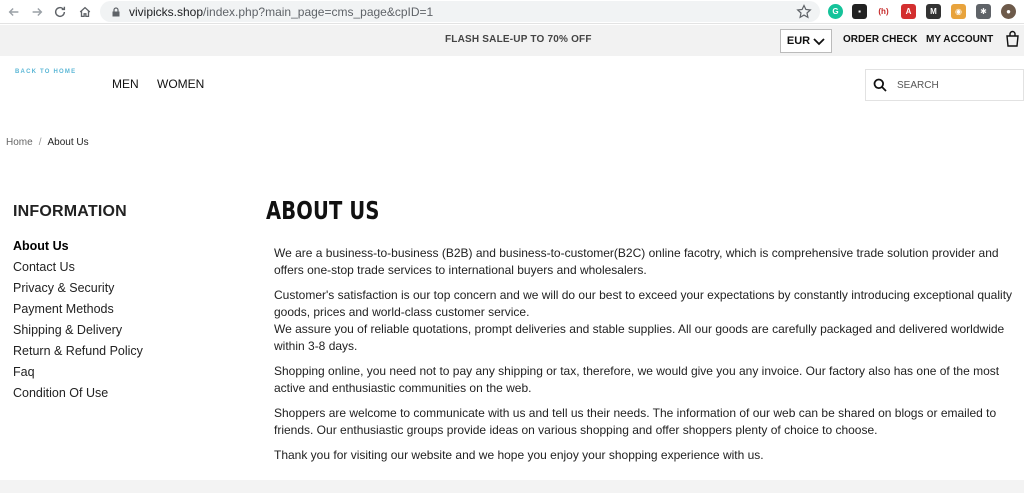 The height and width of the screenshot is (493, 1024). I want to click on currency-value: EUR, so click(798, 41).